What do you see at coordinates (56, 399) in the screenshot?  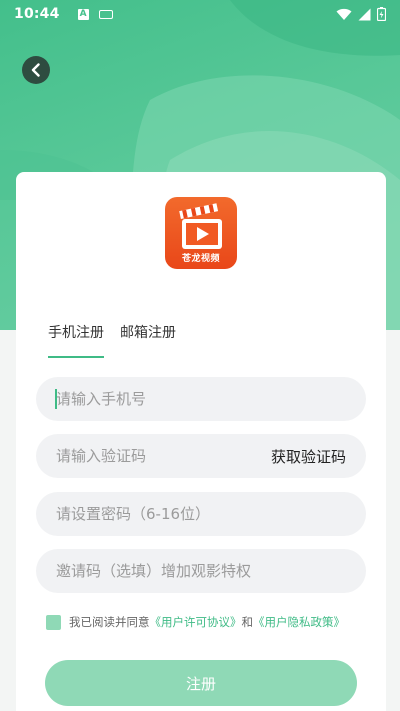 I see `text-cursor` at bounding box center [56, 399].